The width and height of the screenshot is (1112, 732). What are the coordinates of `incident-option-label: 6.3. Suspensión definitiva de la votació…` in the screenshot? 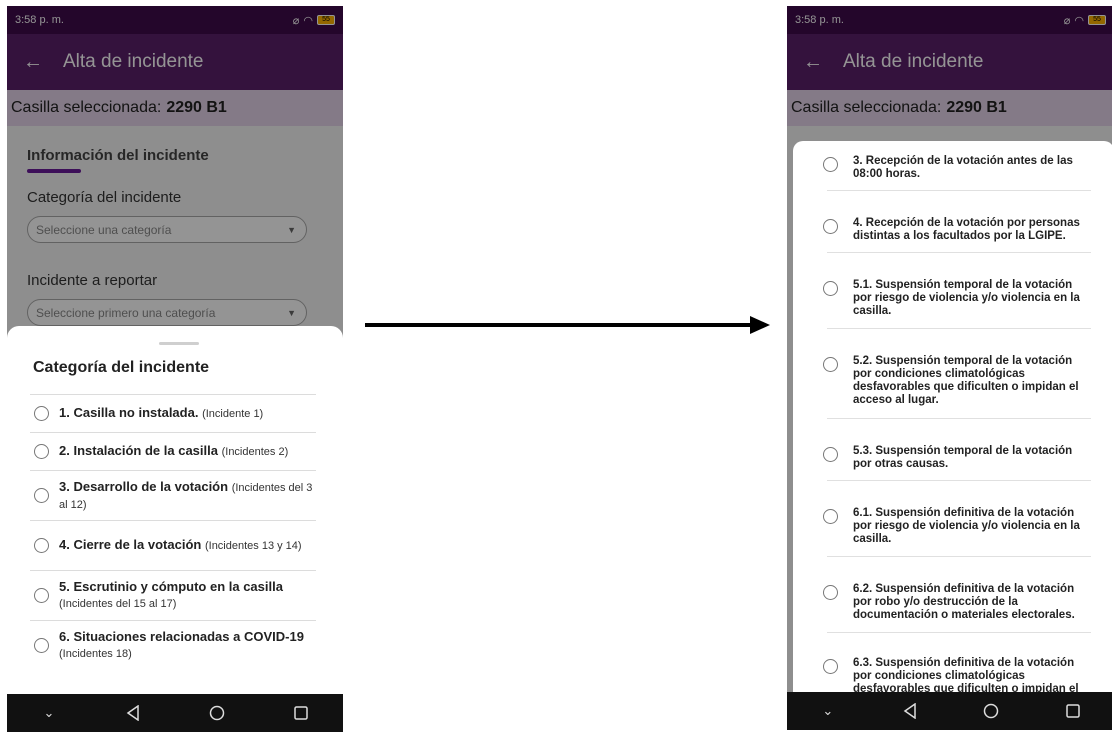 It's located at (966, 674).